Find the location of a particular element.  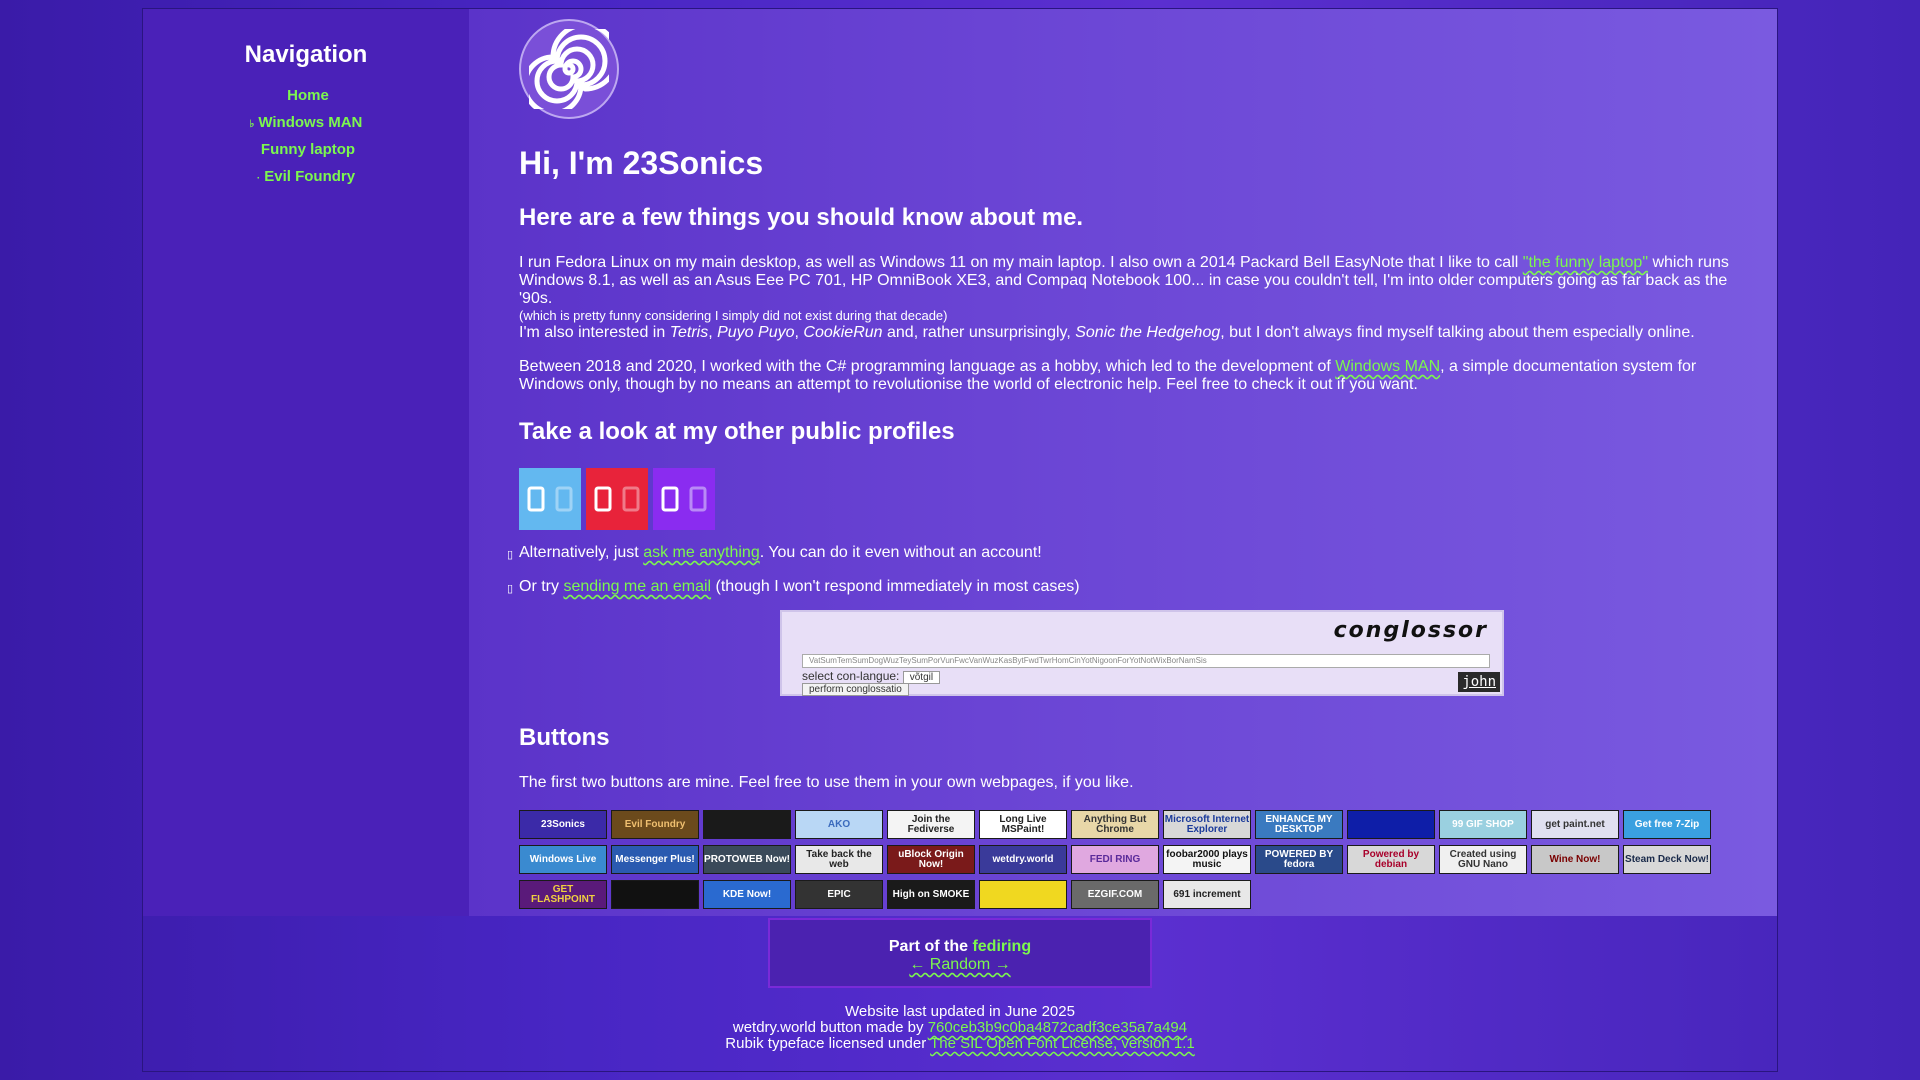

john-badge: john is located at coordinates (1479, 682).